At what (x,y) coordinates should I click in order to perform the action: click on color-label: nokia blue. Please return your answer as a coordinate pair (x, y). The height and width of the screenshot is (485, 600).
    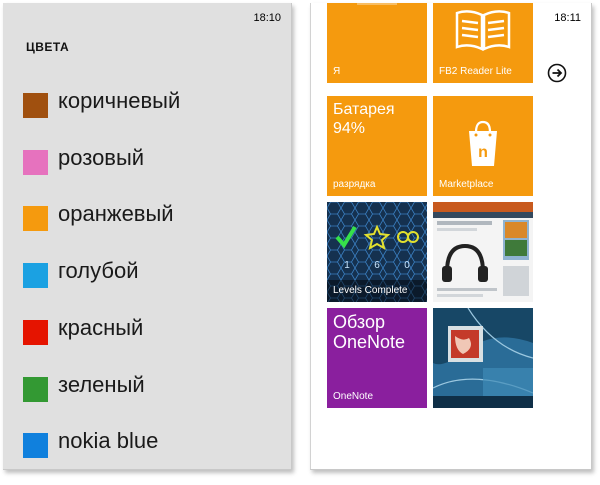
    Looking at the image, I should click on (108, 441).